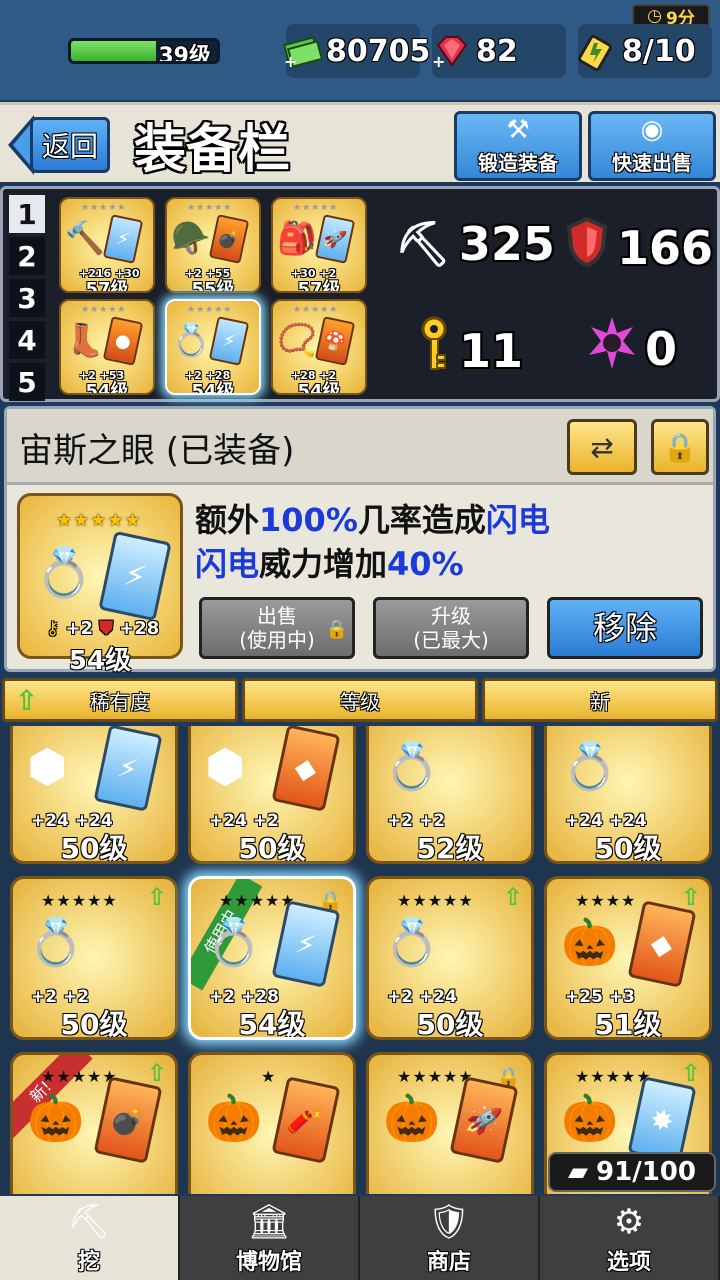  Describe the element at coordinates (213, 245) in the screenshot. I see `equipped-item-helmet: ★★★★★ 🪖 💣 +2 +55 55级` at that location.